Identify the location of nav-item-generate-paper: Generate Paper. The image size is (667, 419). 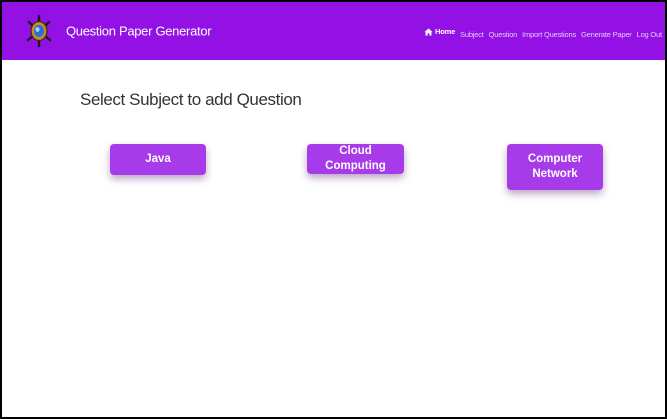
(606, 34).